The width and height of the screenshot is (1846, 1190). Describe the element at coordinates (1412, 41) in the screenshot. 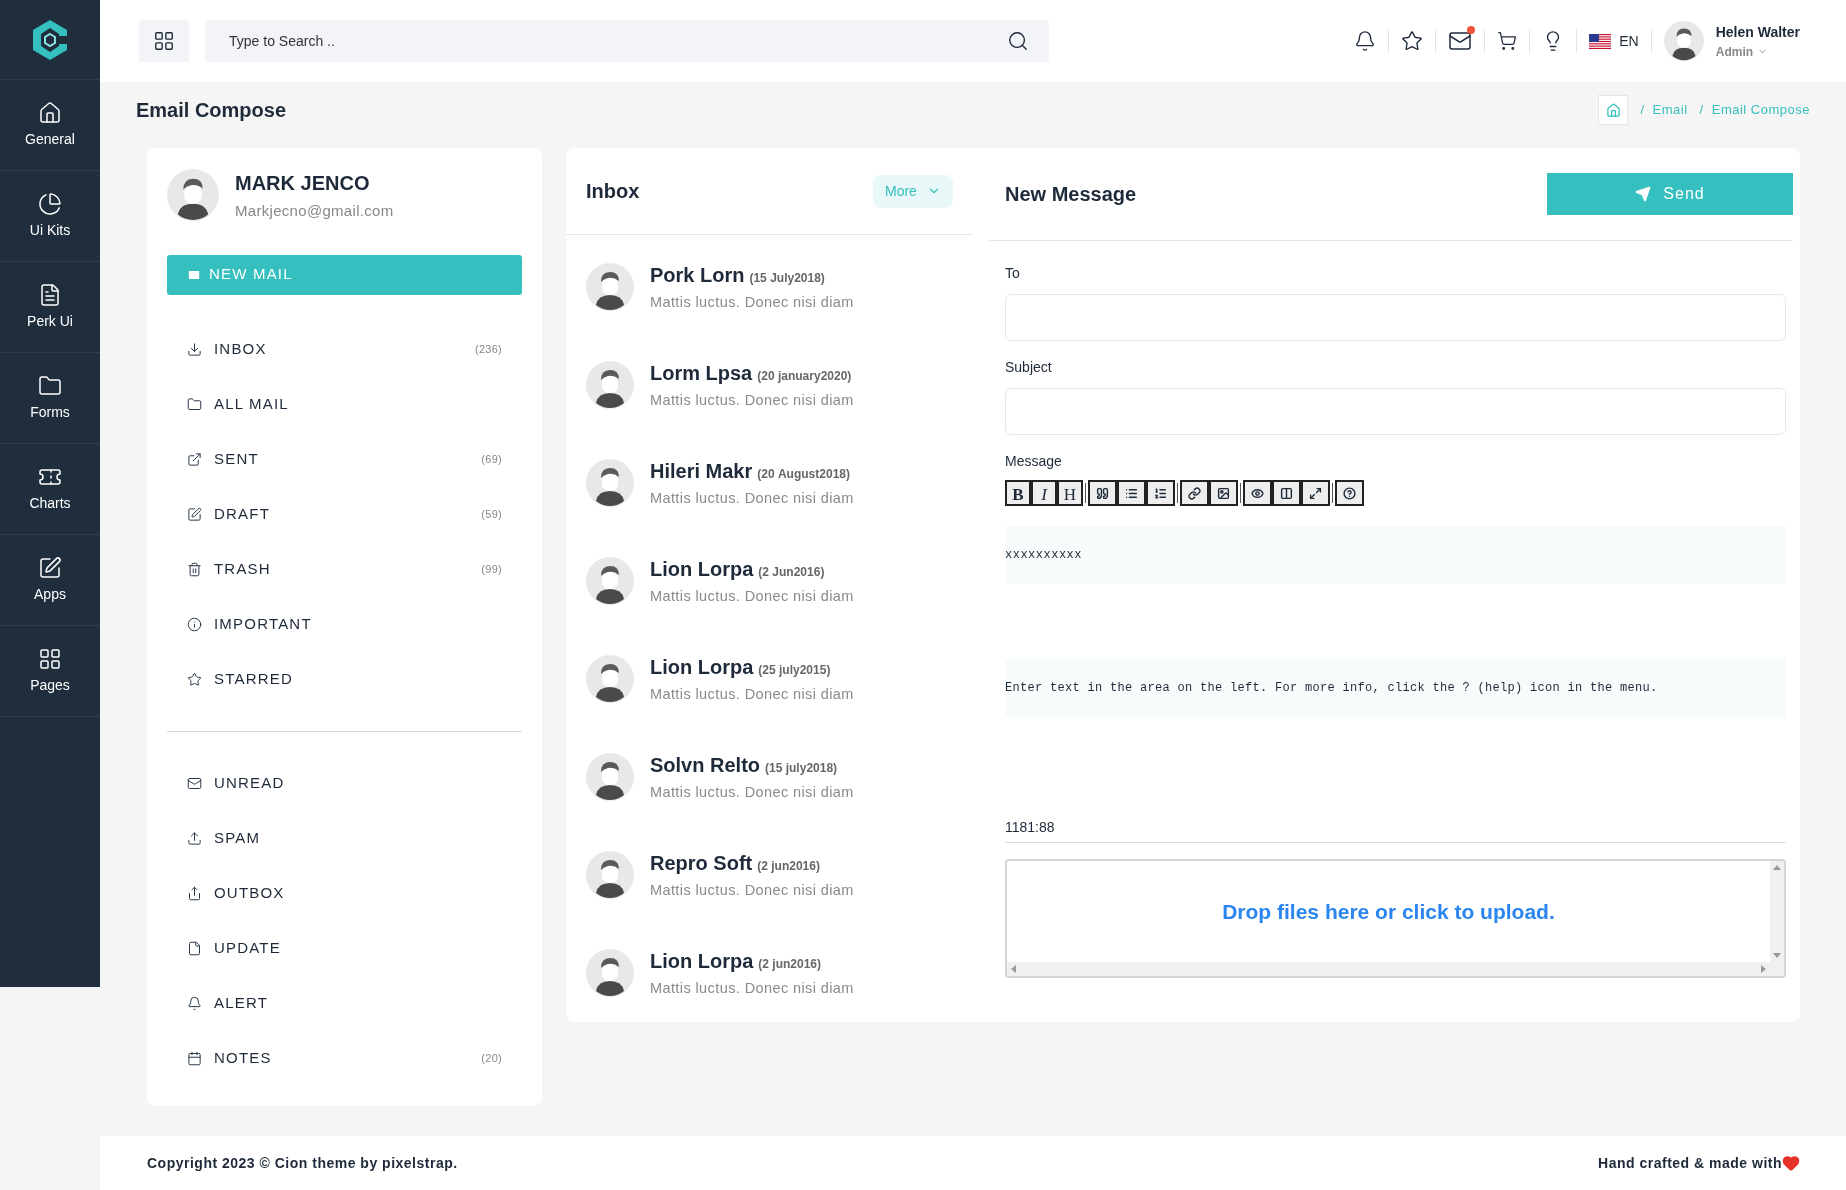

I see `star-icon` at that location.